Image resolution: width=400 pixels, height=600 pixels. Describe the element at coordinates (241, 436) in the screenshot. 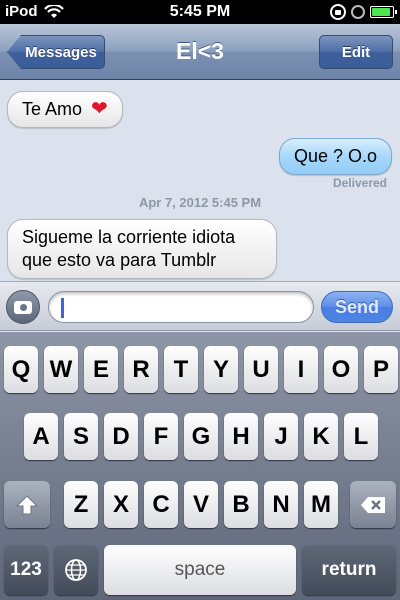

I see `key-h: H` at that location.